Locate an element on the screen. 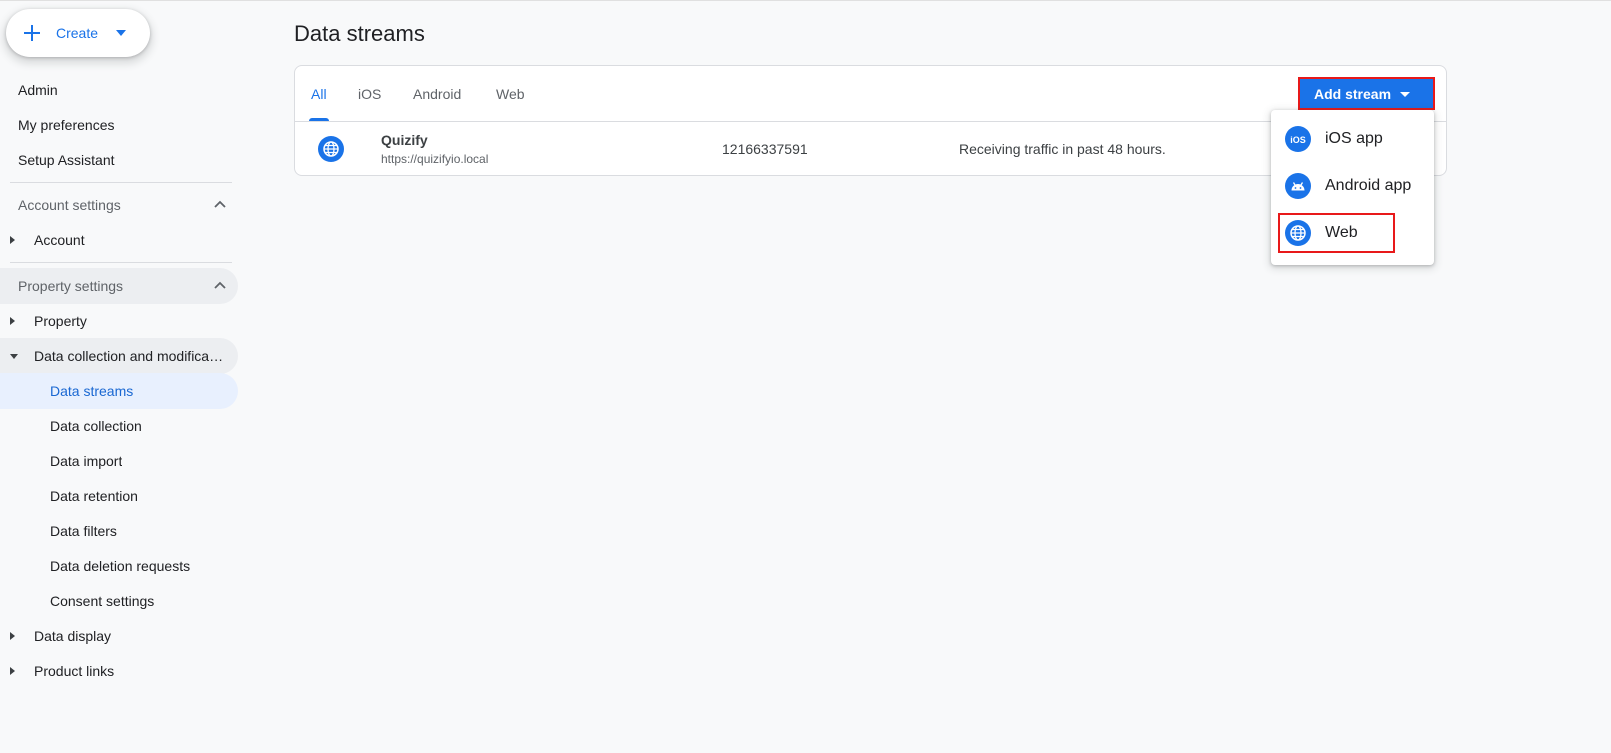 The height and width of the screenshot is (753, 1611). sidebar-item-data-deletion-requests: Data deletion requests is located at coordinates (122, 566).